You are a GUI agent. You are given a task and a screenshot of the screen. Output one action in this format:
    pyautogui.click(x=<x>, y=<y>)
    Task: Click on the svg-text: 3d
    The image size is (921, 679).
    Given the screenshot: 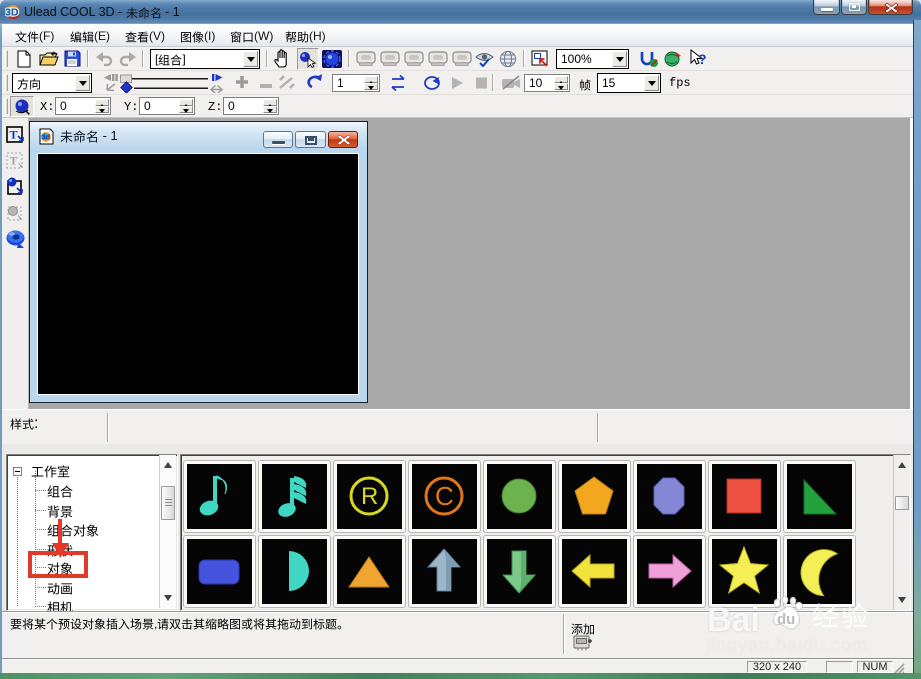 What is the action you would take?
    pyautogui.click(x=45, y=137)
    